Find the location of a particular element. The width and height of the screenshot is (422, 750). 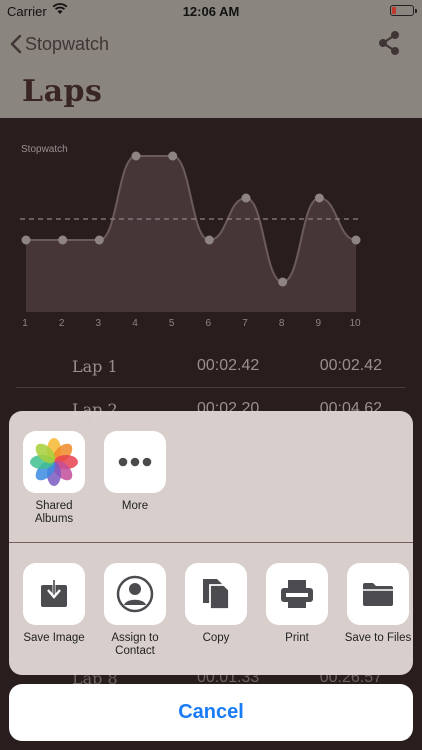

action-save-to-files: Save to Files is located at coordinates (375, 604).